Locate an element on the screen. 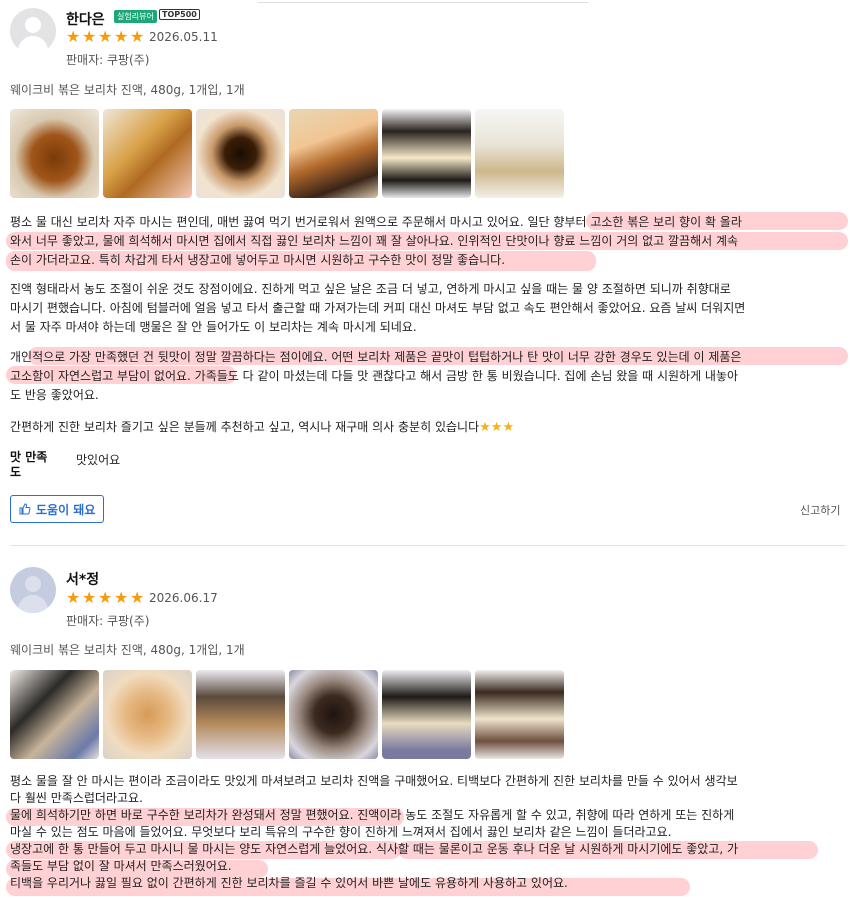 Image resolution: width=854 pixels, height=898 pixels. reviewer-name: 서*정 is located at coordinates (82, 579).